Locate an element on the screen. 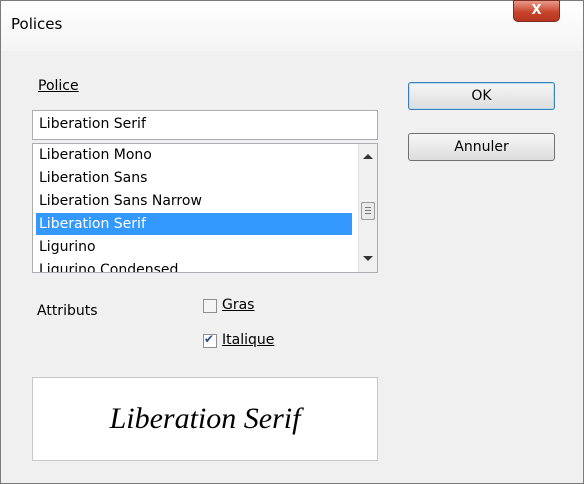 The width and height of the screenshot is (584, 484). scroll-up-icon is located at coordinates (368, 156).